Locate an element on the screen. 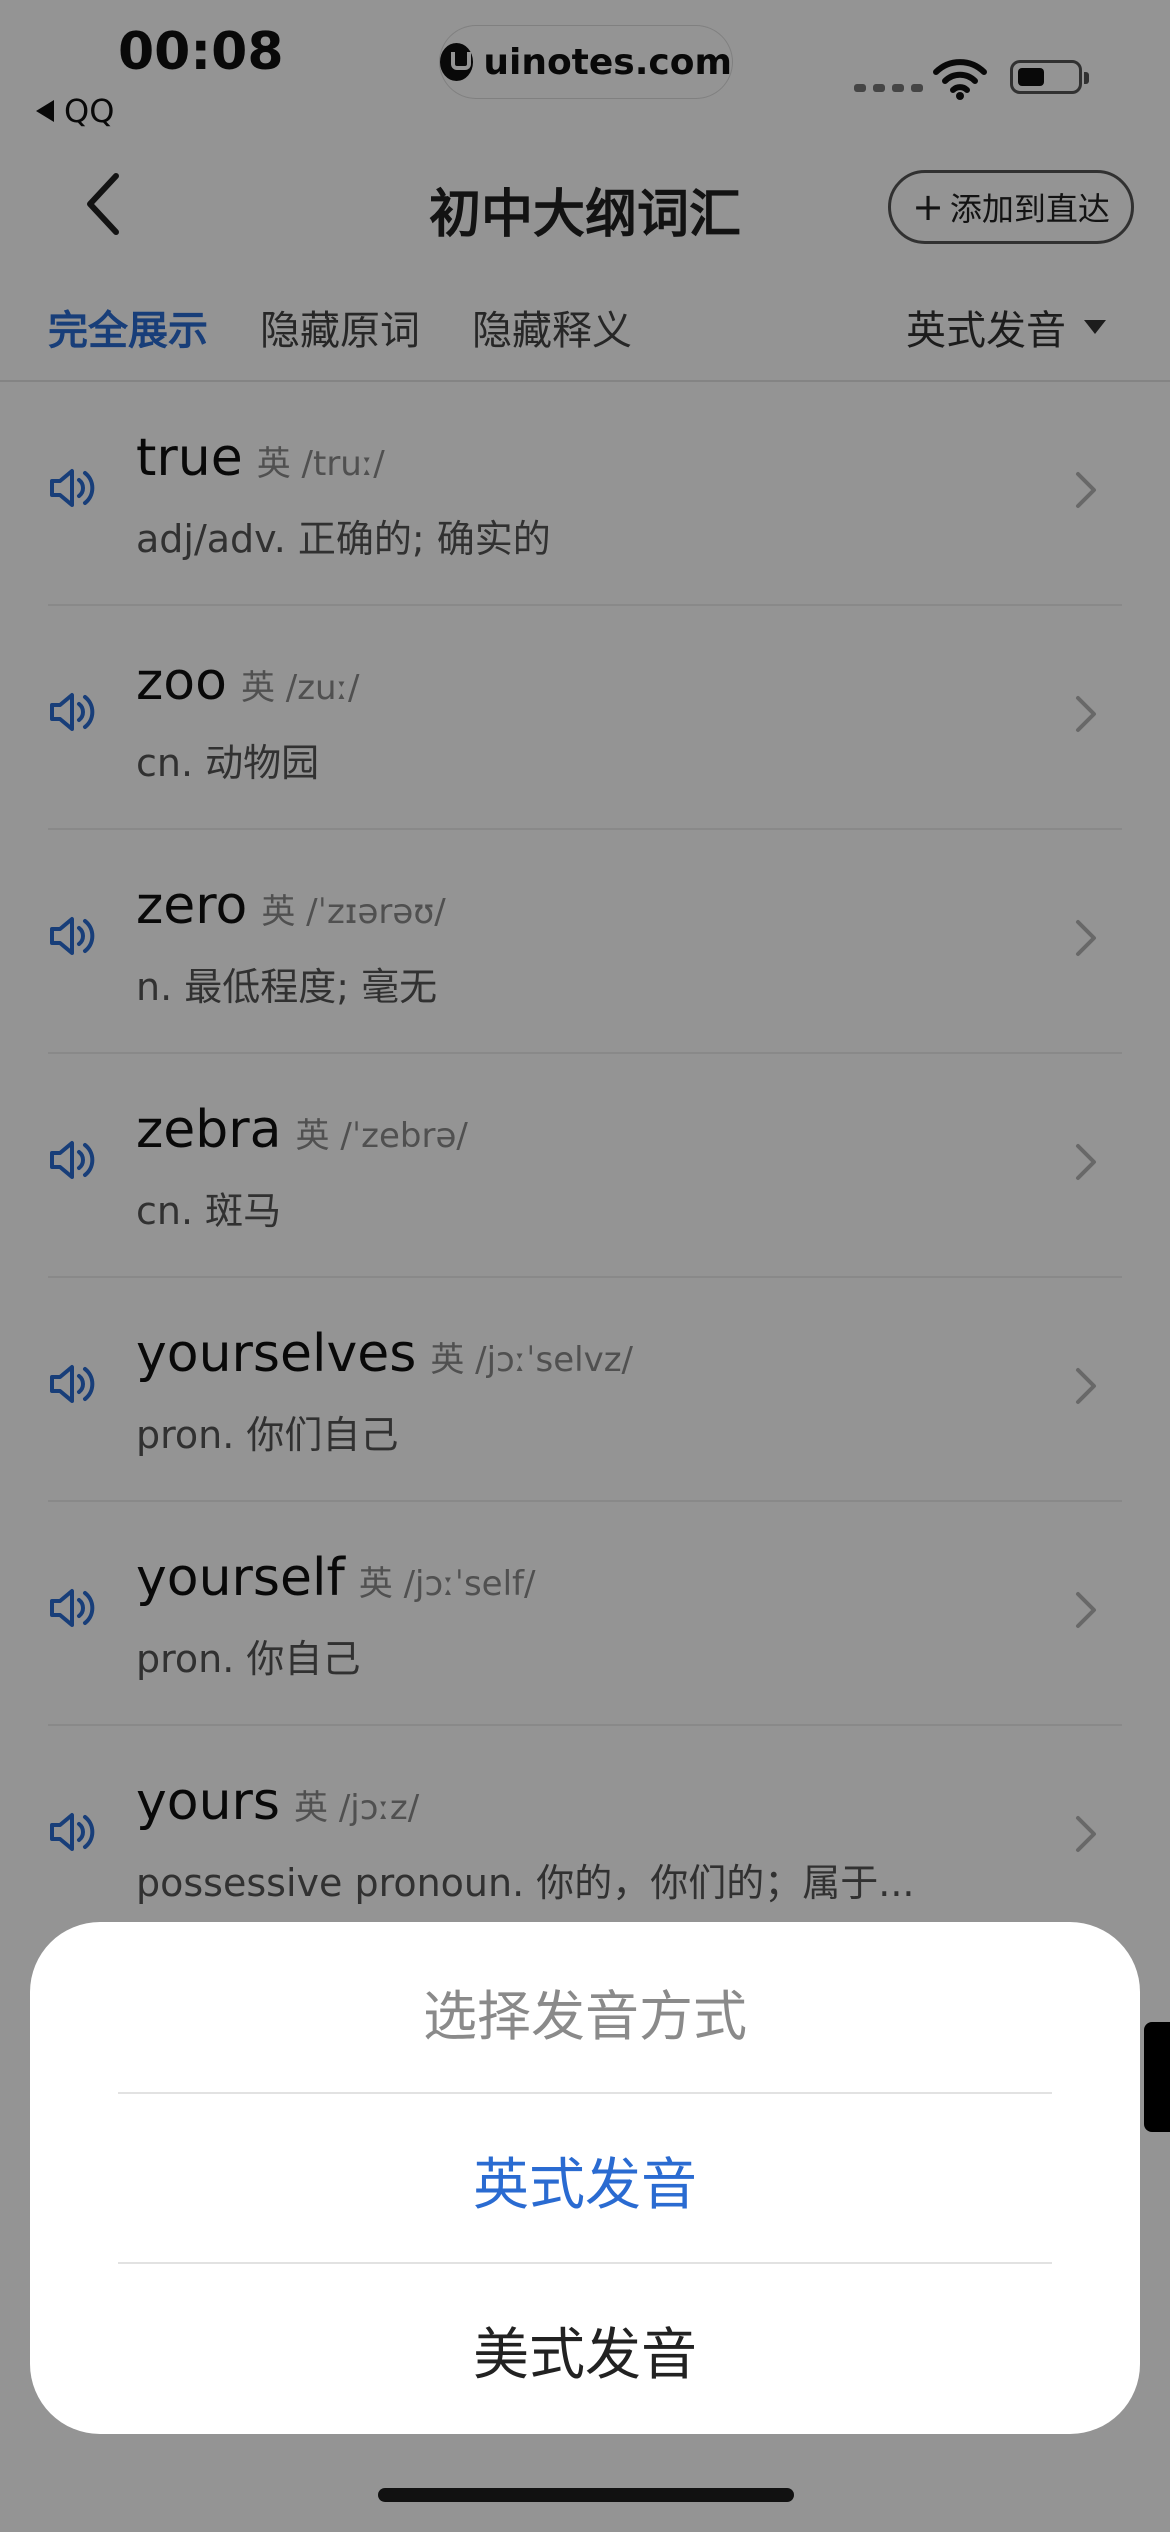  option-british-pronunciation: 英式发音 is located at coordinates (585, 2180).